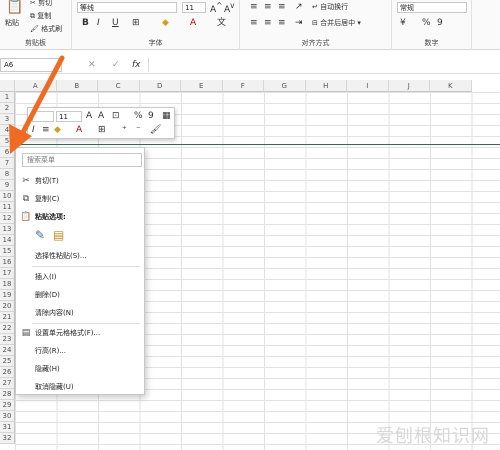 The height and width of the screenshot is (450, 500). I want to click on row-header: 13, so click(7, 229).